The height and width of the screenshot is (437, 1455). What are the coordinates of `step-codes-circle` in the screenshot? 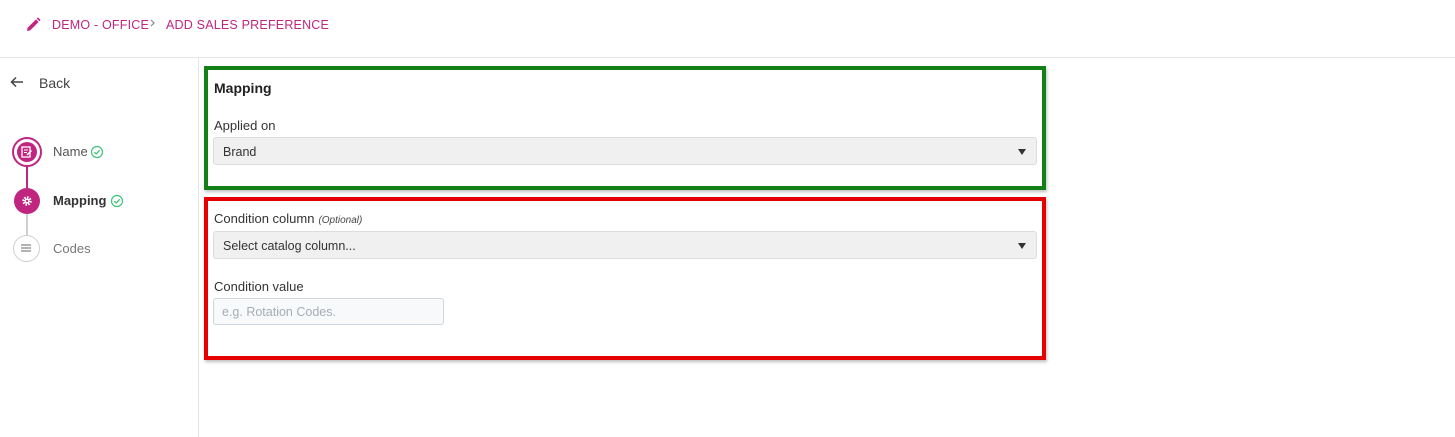 It's located at (26, 248).